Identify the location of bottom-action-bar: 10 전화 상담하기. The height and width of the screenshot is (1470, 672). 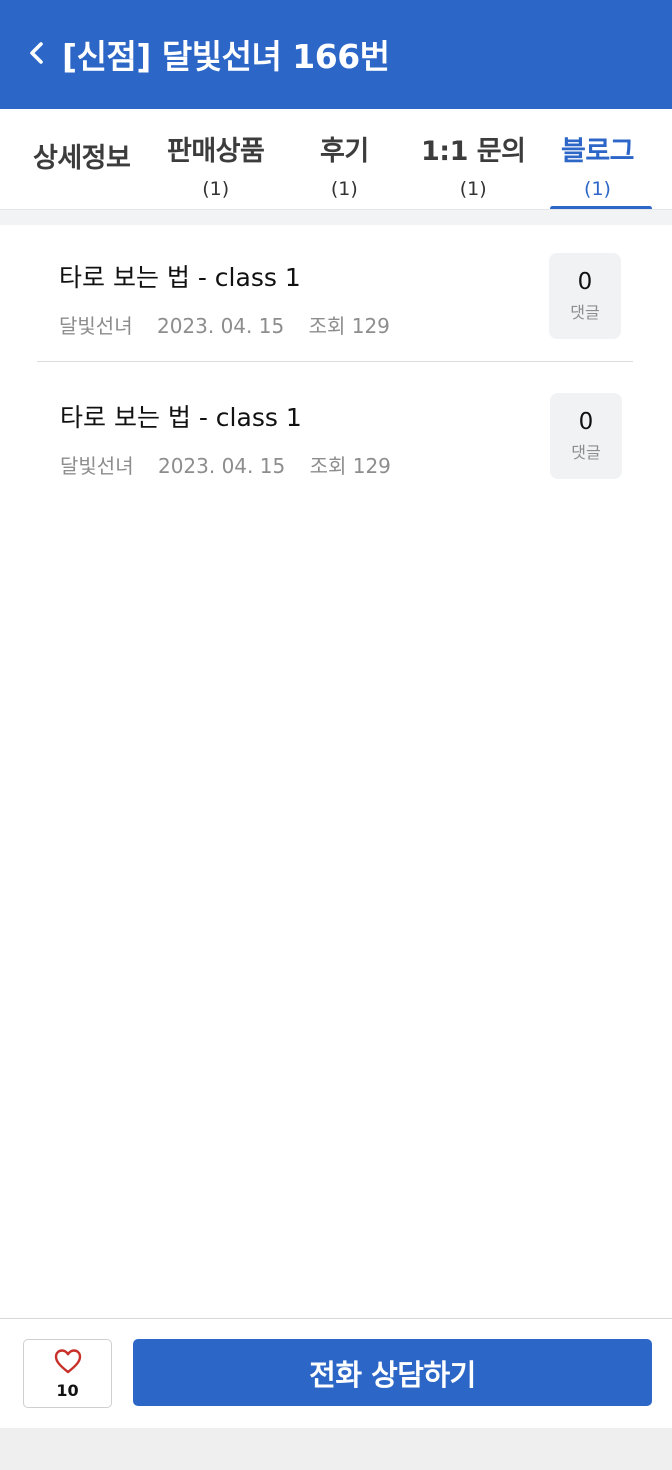
(336, 1373).